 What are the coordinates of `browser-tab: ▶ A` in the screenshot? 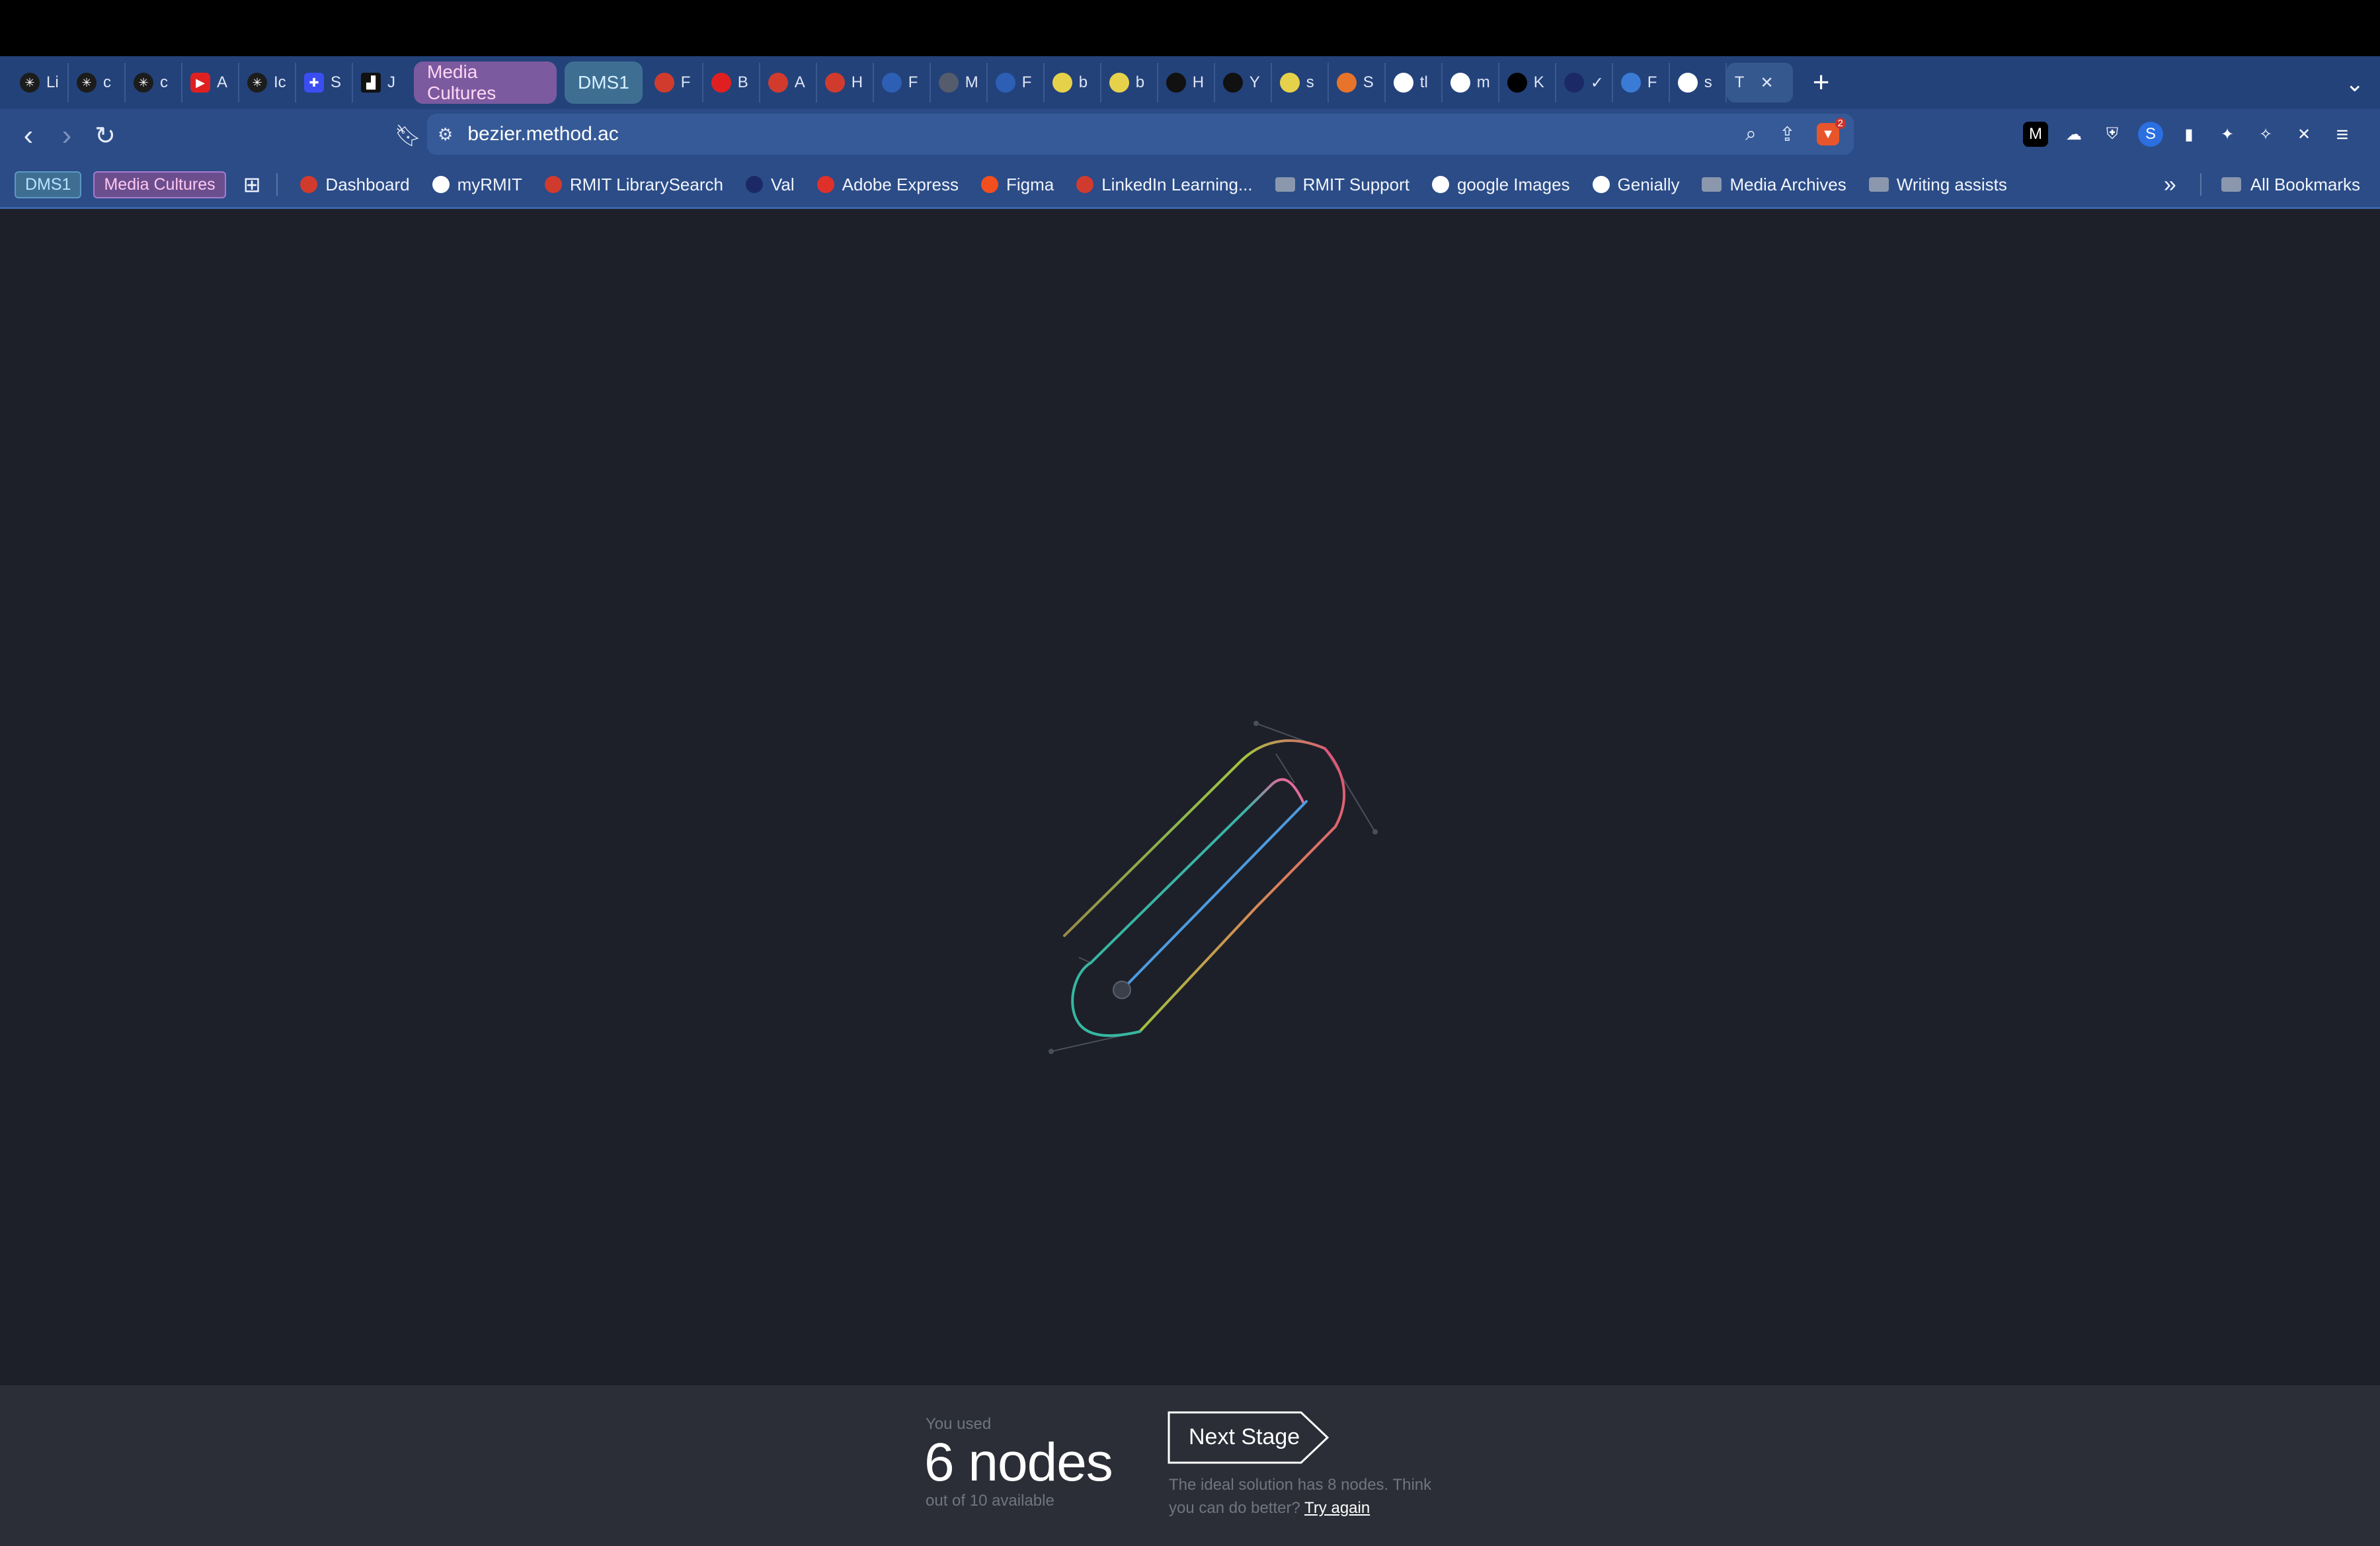 It's located at (210, 82).